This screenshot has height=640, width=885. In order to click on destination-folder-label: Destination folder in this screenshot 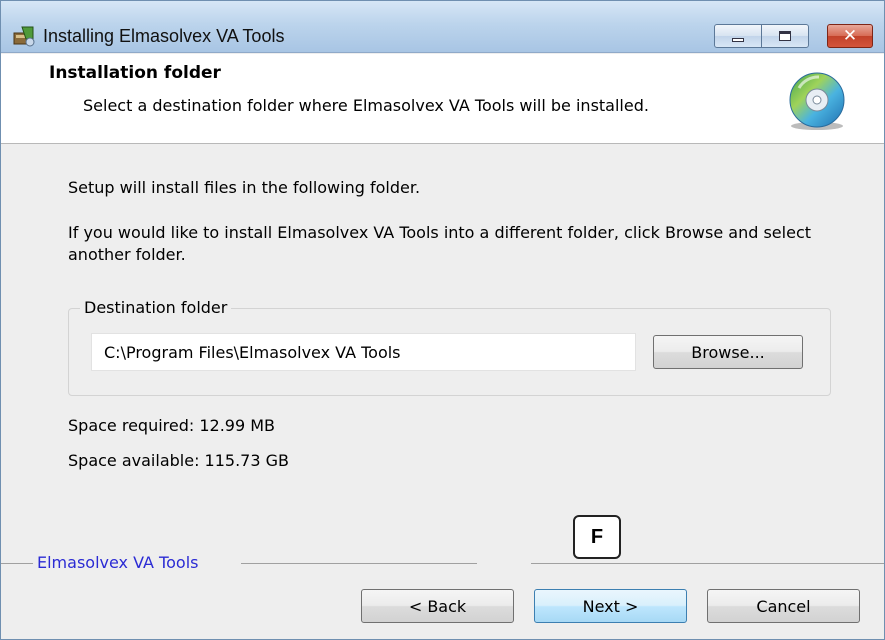, I will do `click(156, 307)`.